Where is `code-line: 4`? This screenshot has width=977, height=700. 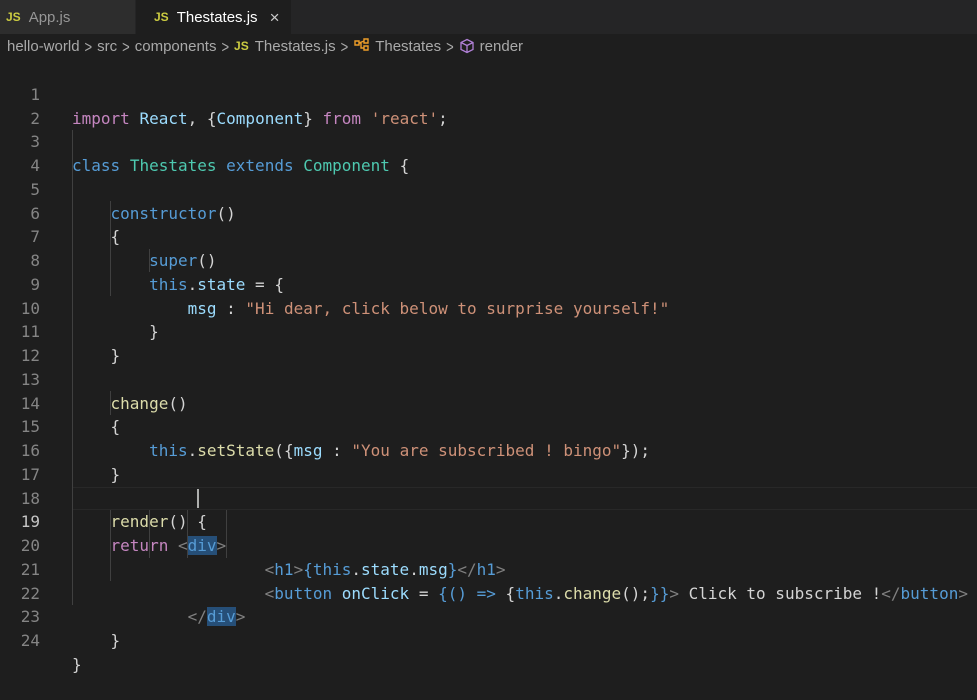 code-line: 4 is located at coordinates (488, 152).